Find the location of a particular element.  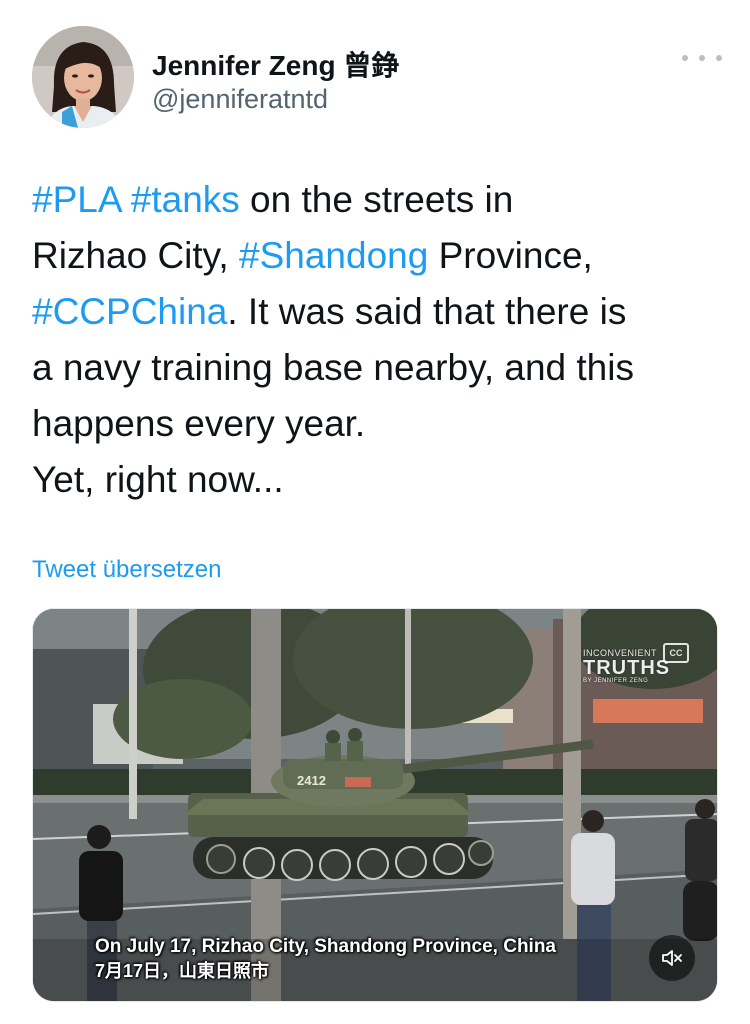

hashtag-shandong: #Shandong is located at coordinates (333, 255).